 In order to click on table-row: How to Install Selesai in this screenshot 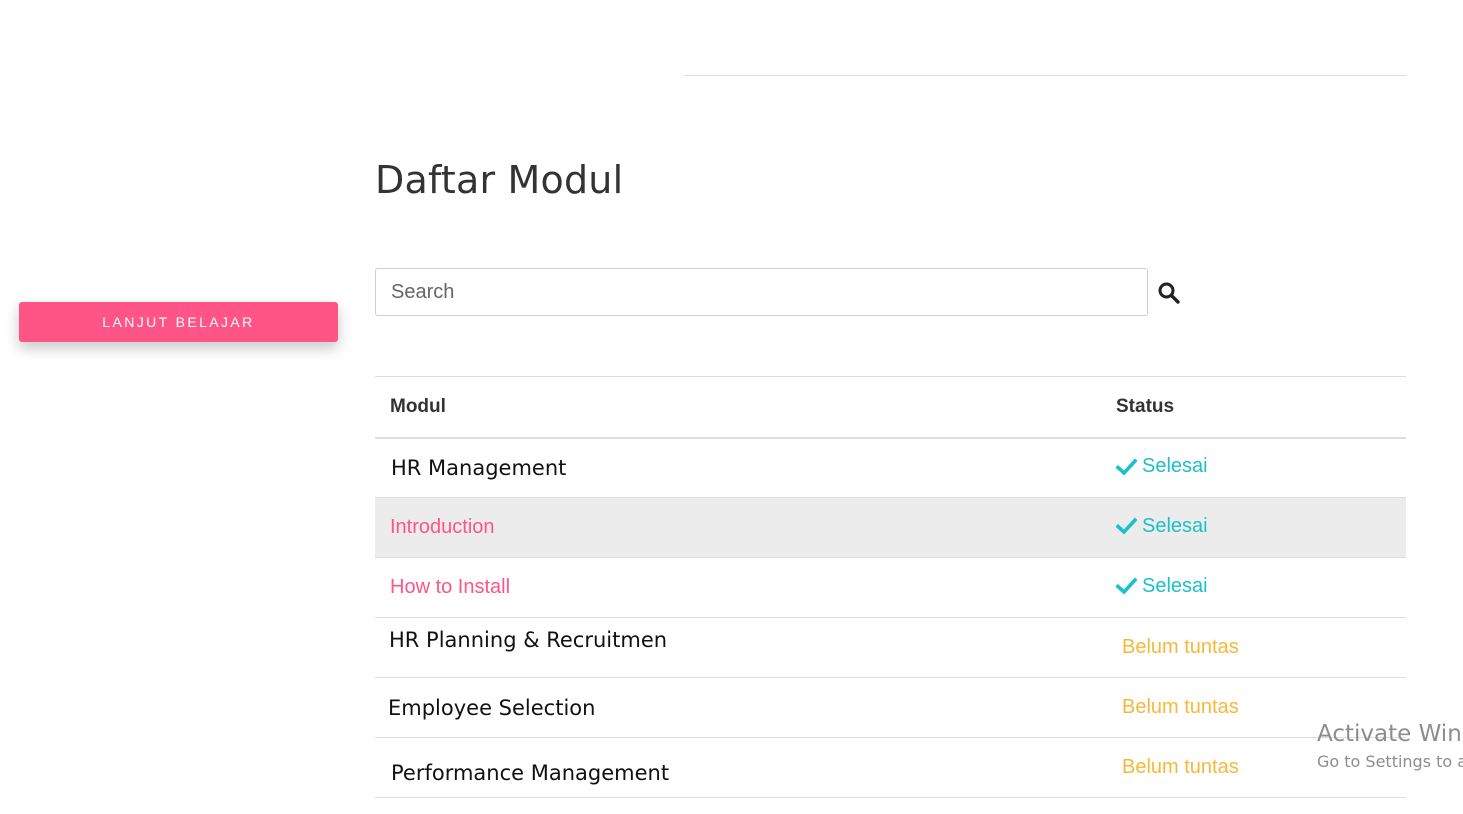, I will do `click(890, 588)`.